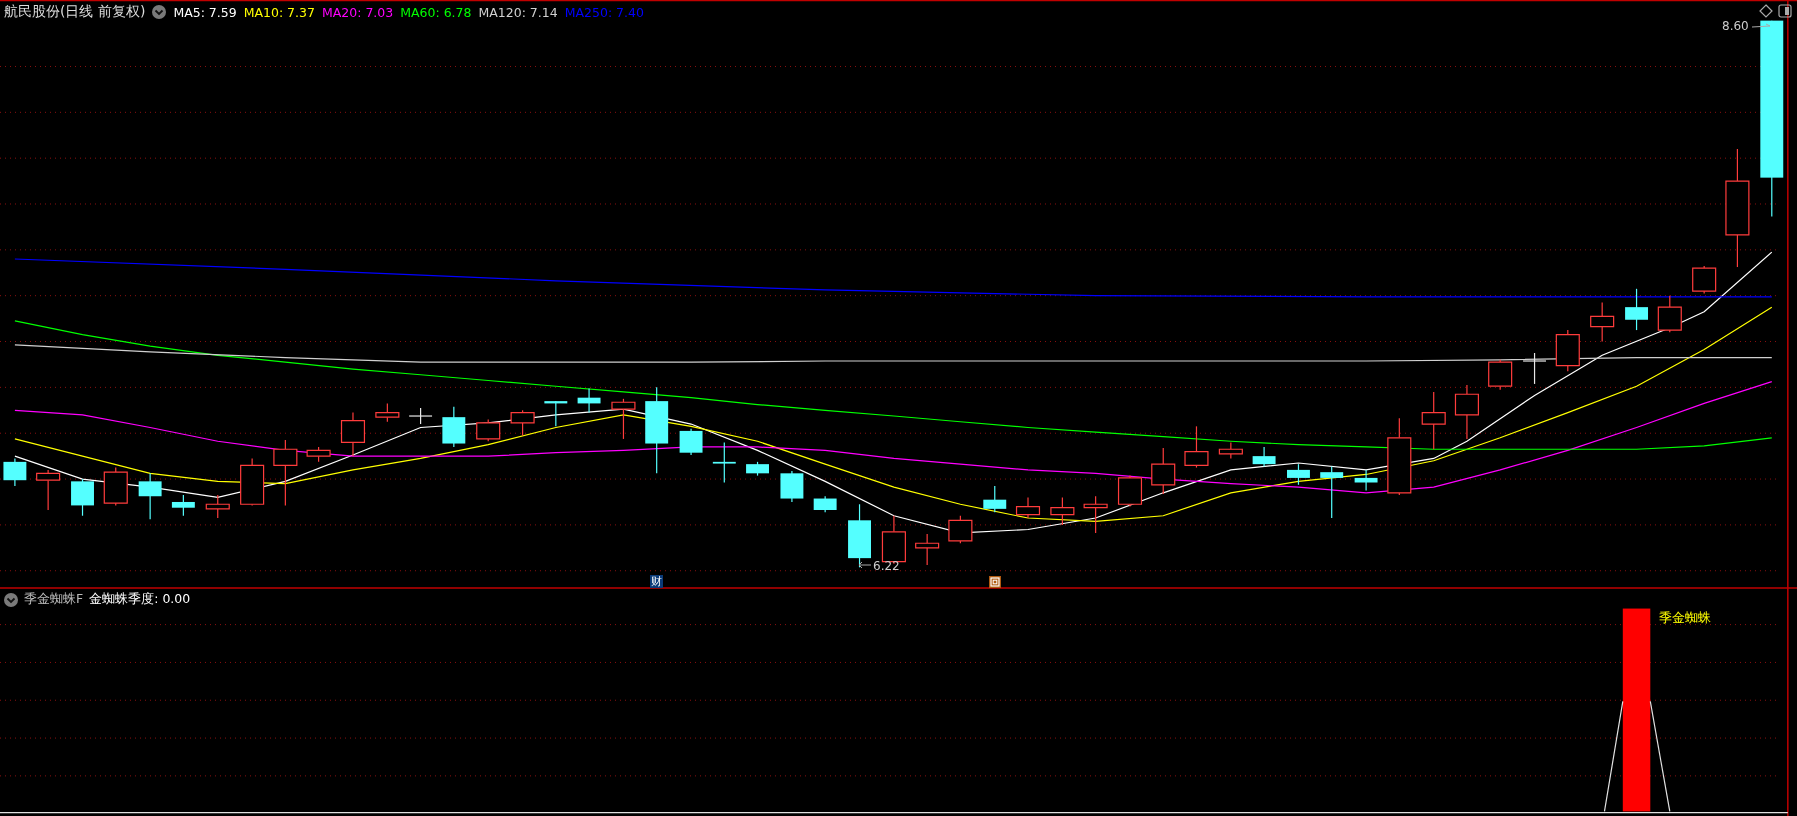  I want to click on low-price-label: 6.22, so click(886, 566).